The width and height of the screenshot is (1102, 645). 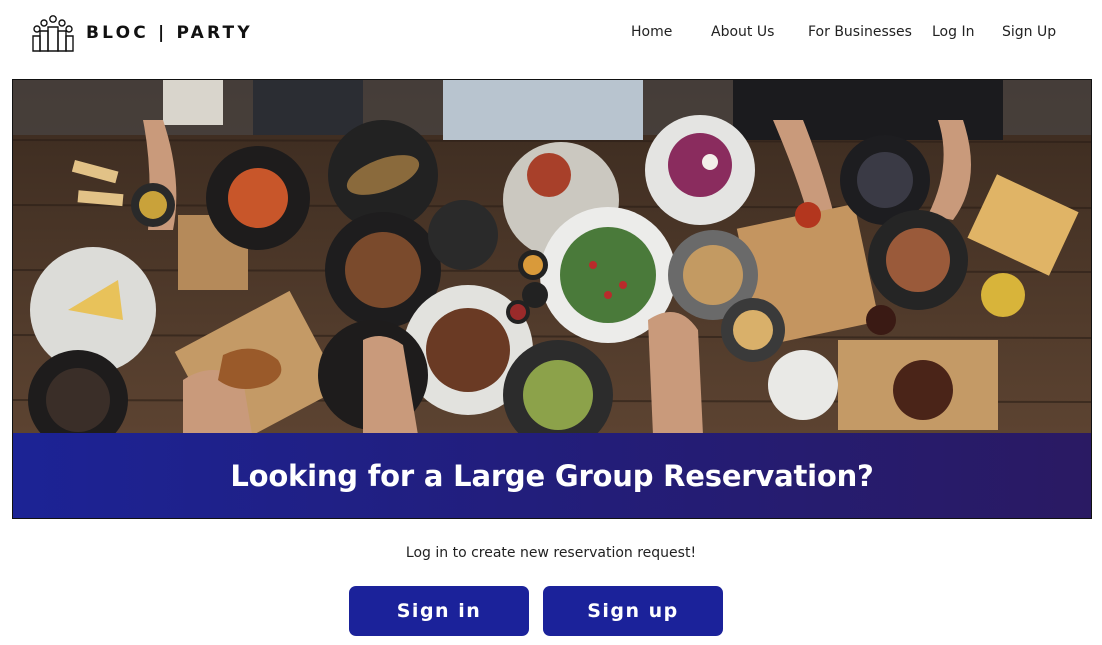 What do you see at coordinates (860, 32) in the screenshot?
I see `nav-for-businesses: For Businesses` at bounding box center [860, 32].